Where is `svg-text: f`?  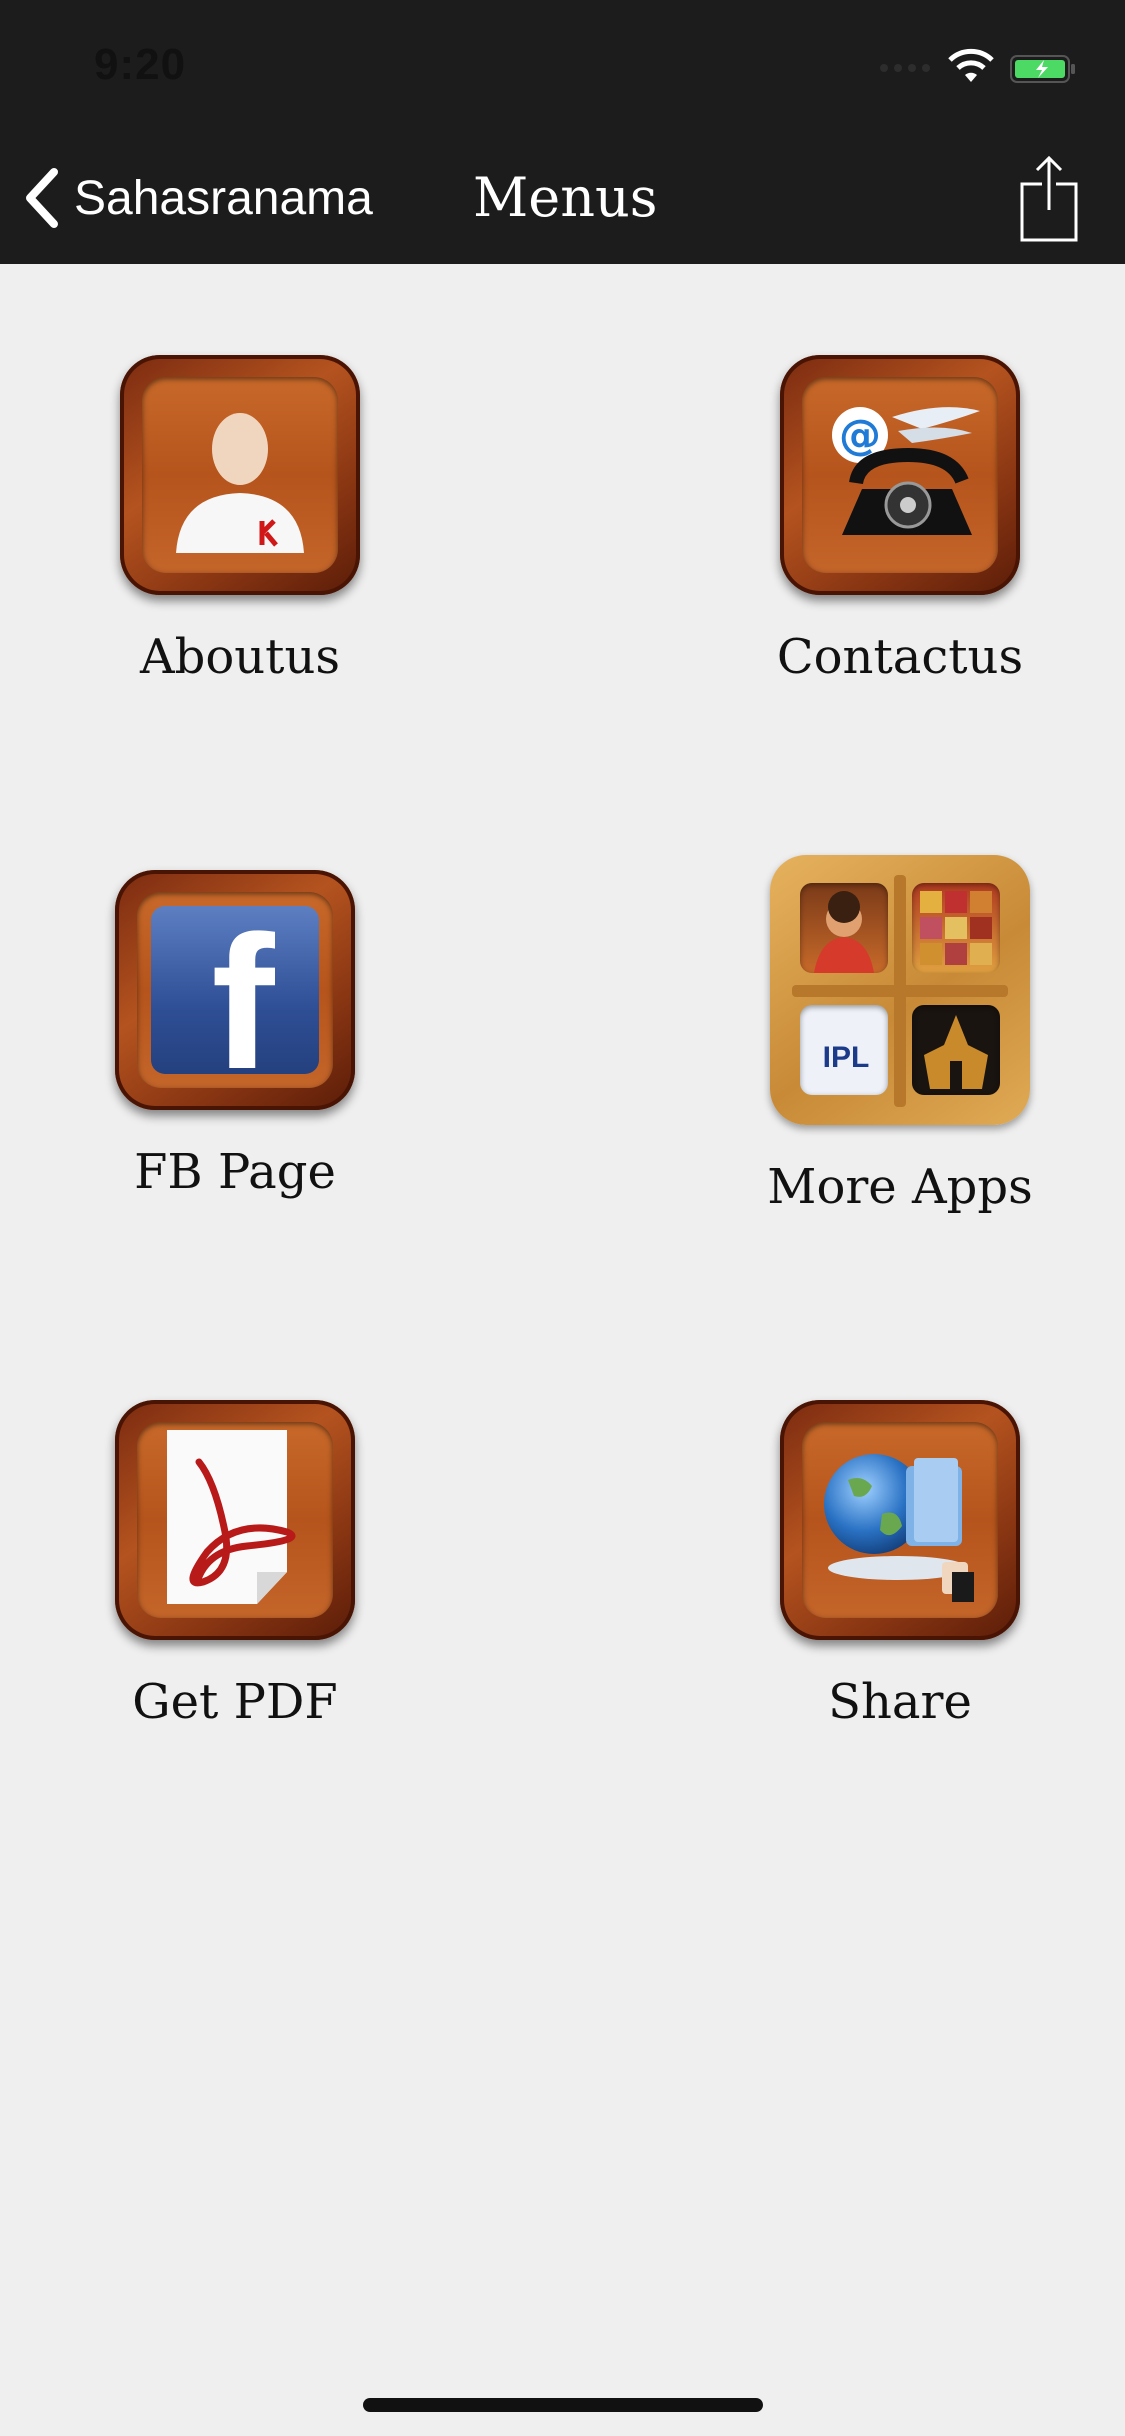 svg-text: f is located at coordinates (243, 992).